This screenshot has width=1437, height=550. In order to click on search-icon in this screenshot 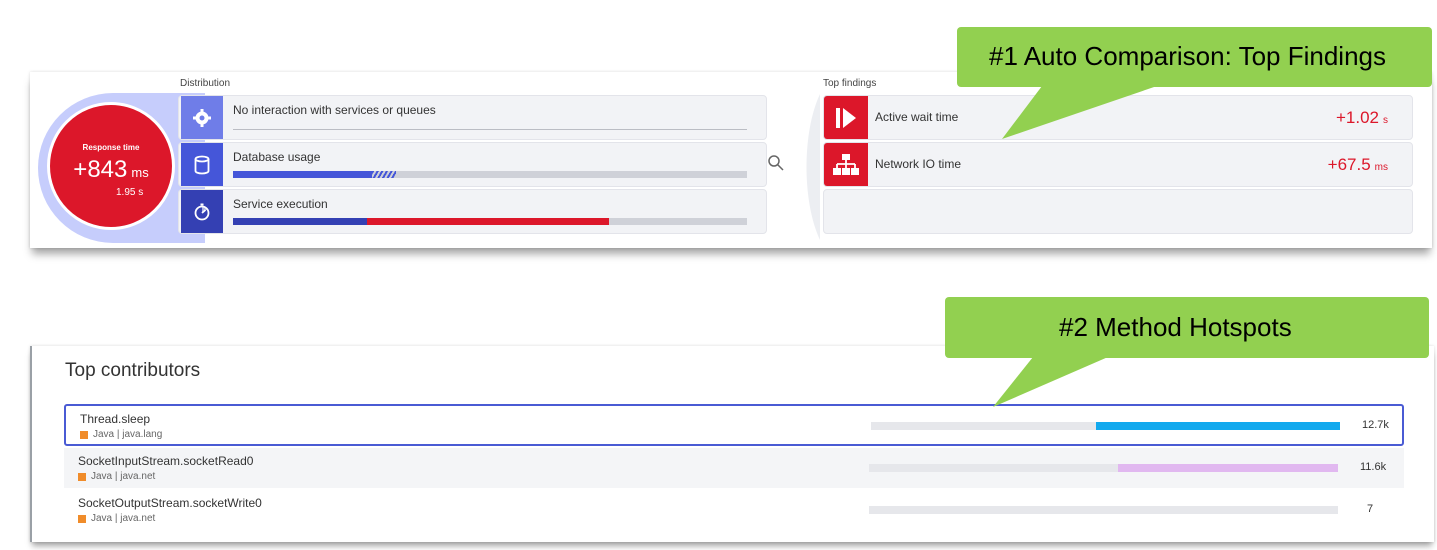, I will do `click(776, 165)`.